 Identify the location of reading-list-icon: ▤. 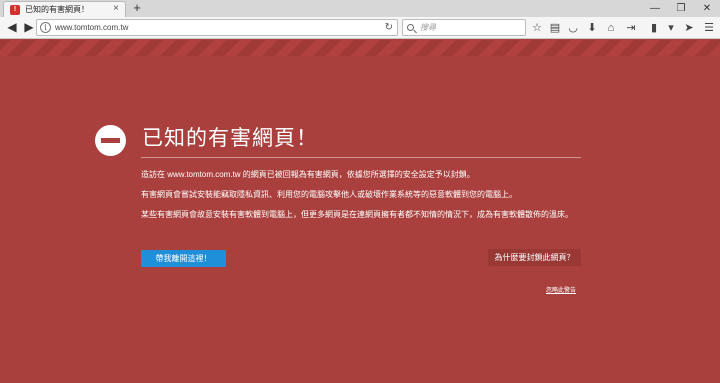
(555, 28).